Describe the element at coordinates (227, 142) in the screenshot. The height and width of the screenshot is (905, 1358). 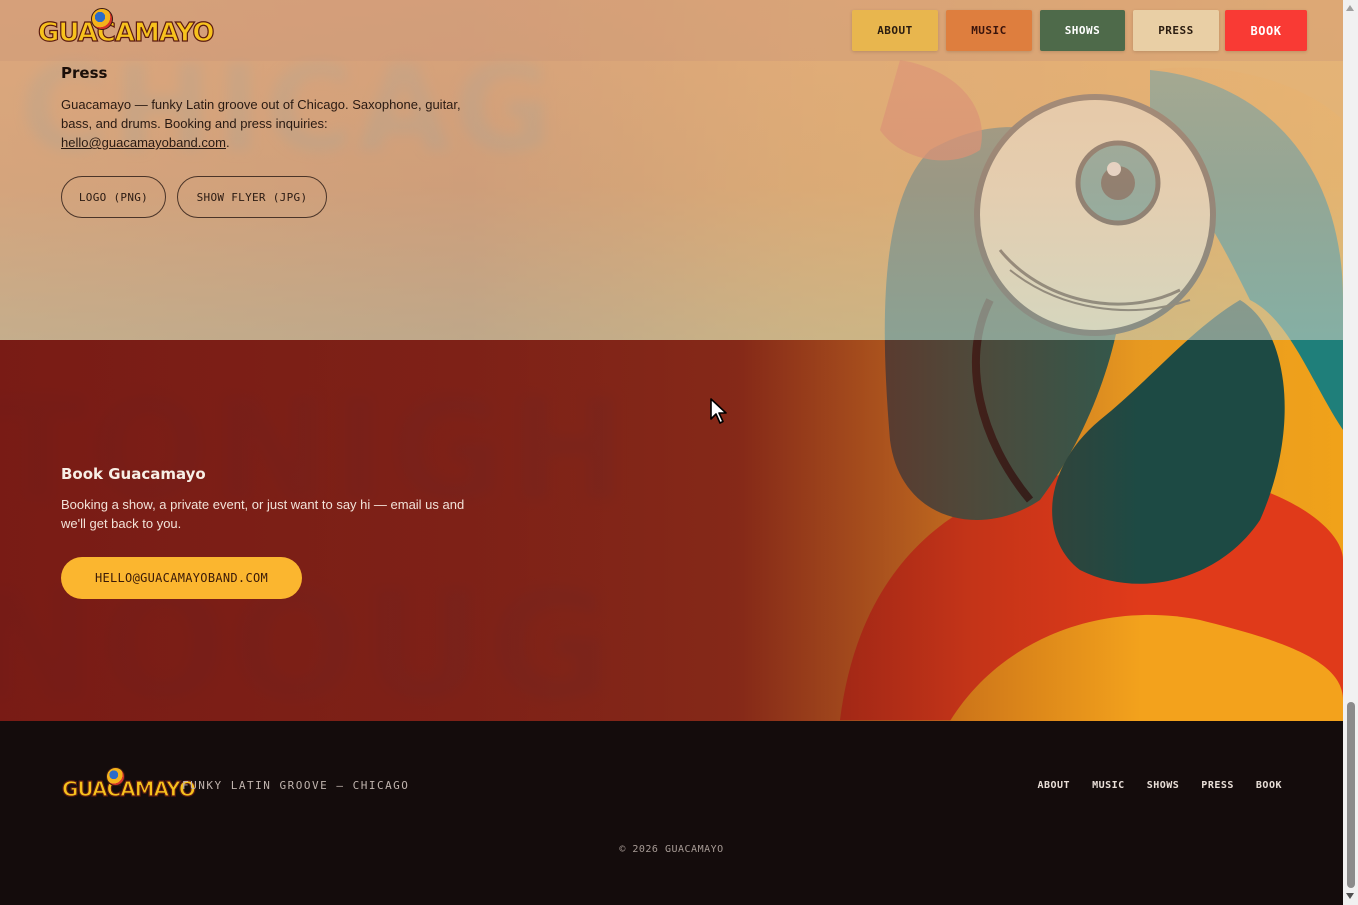
I see `press-body-end: .` at that location.